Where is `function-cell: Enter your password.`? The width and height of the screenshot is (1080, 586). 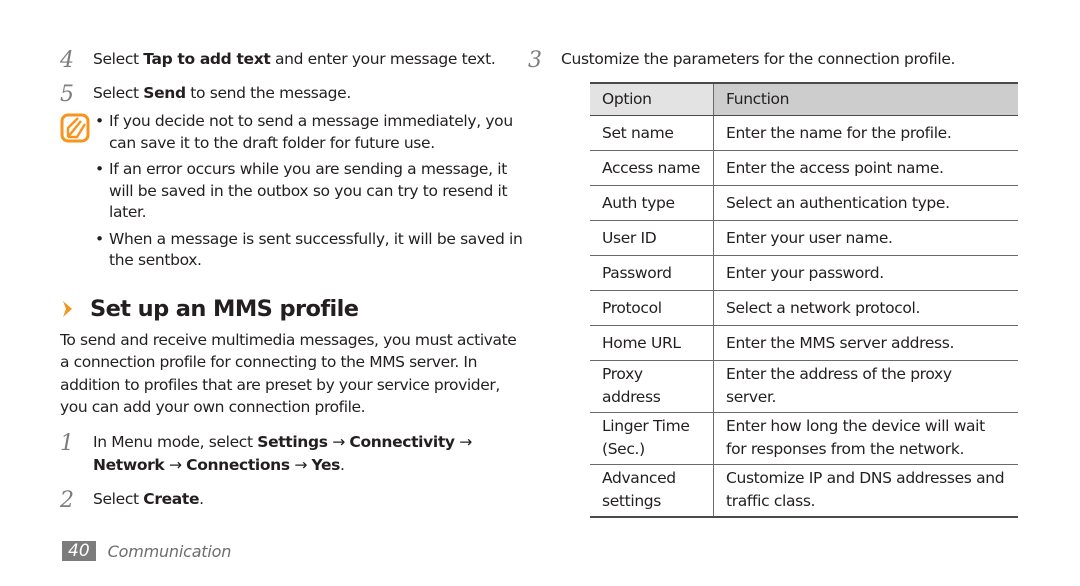
function-cell: Enter your password. is located at coordinates (865, 273).